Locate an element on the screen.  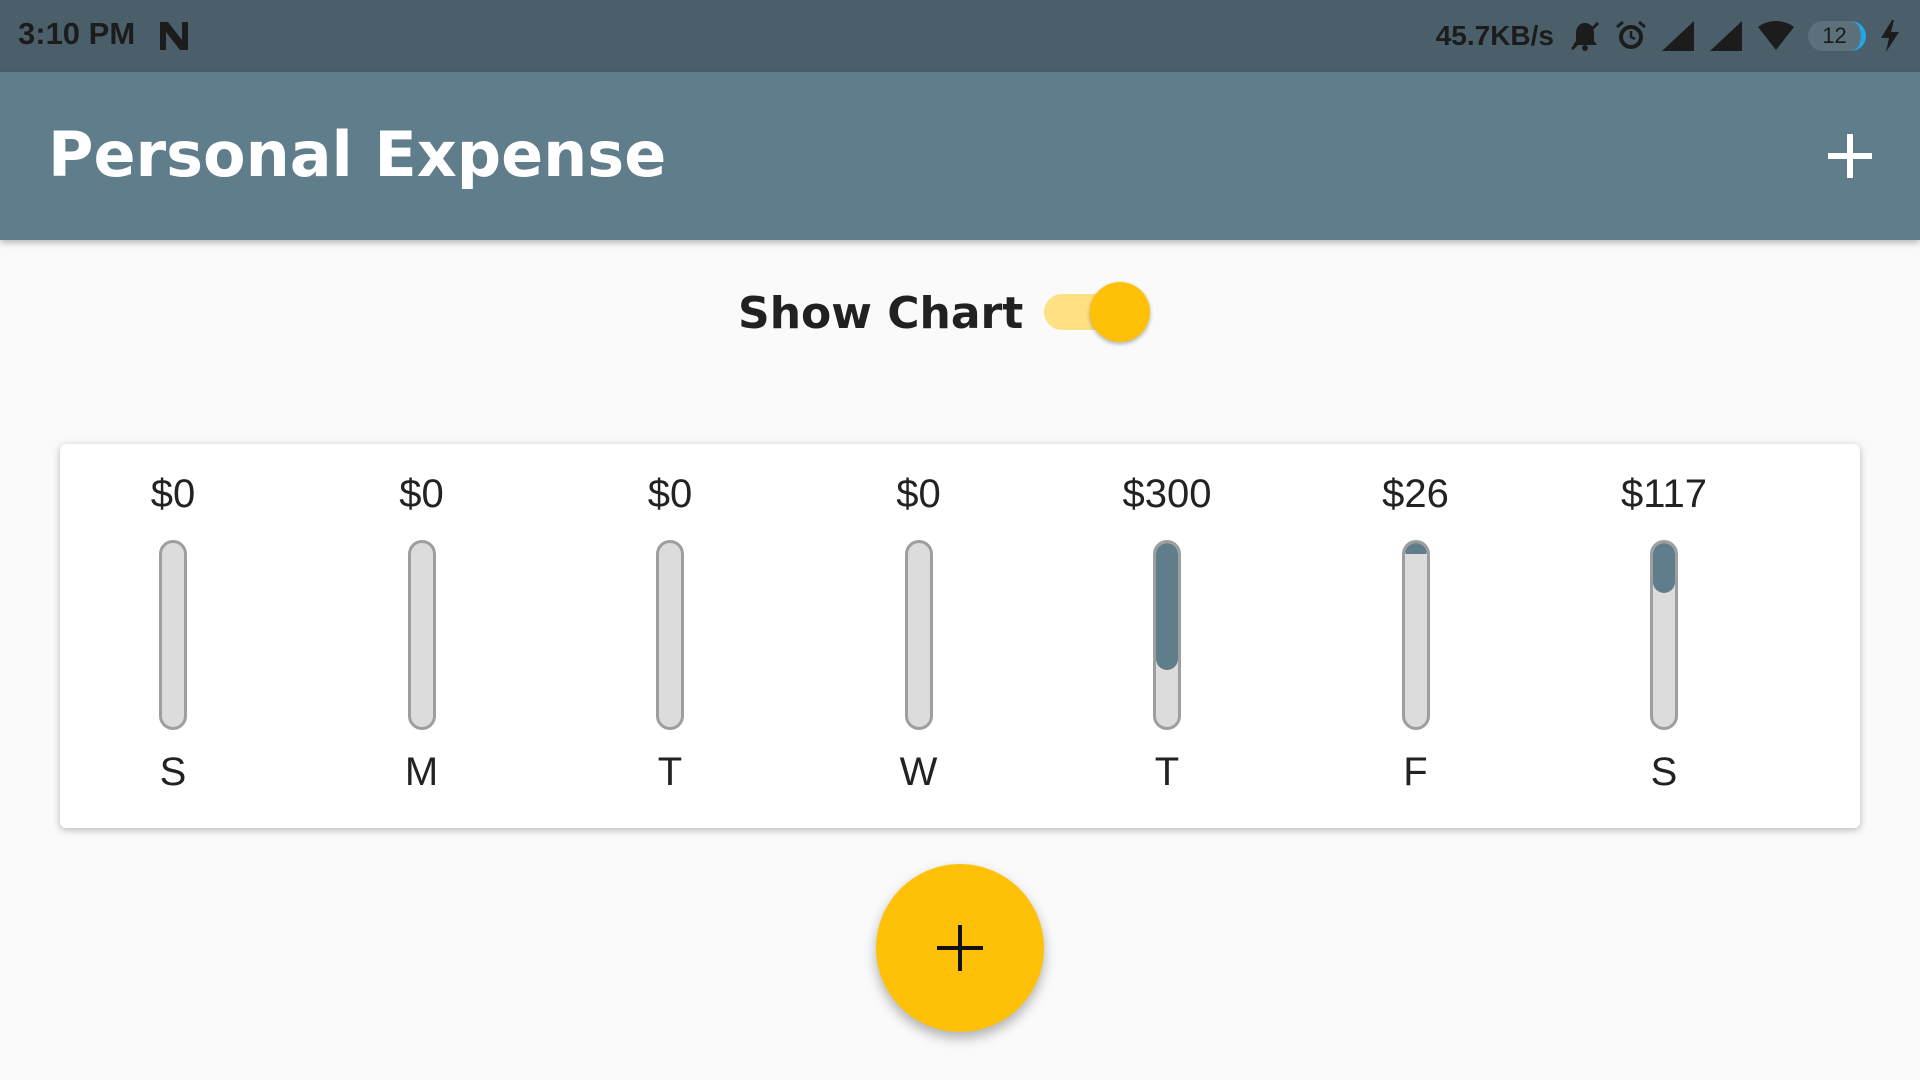
bar-day-label: F is located at coordinates (1415, 772).